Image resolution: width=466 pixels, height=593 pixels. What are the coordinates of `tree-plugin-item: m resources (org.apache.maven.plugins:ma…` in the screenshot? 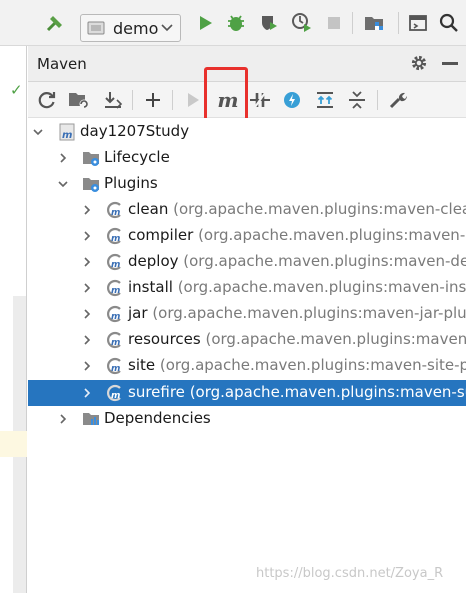 It's located at (247, 340).